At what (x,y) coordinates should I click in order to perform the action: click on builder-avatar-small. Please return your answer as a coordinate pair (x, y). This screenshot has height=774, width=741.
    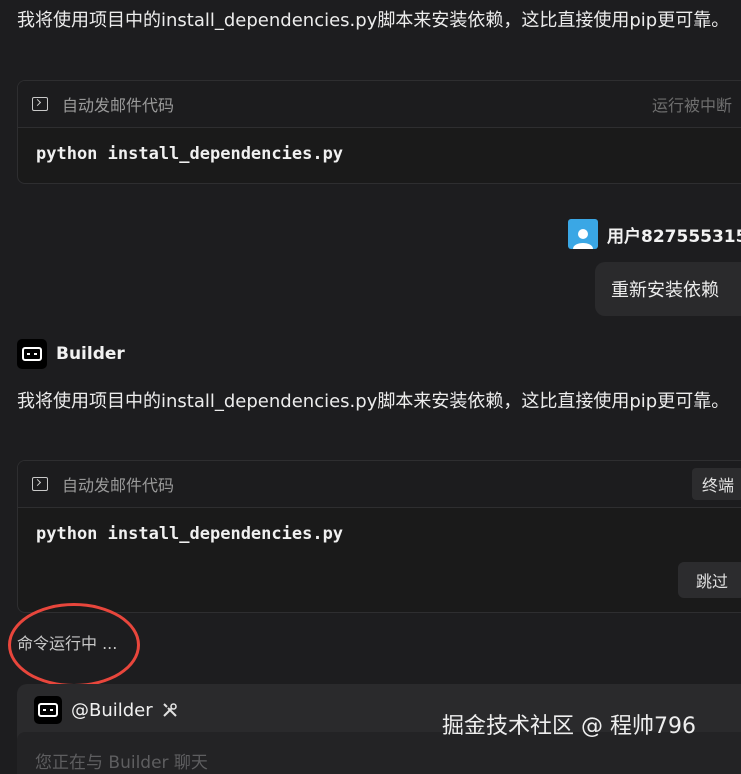
    Looking at the image, I should click on (48, 710).